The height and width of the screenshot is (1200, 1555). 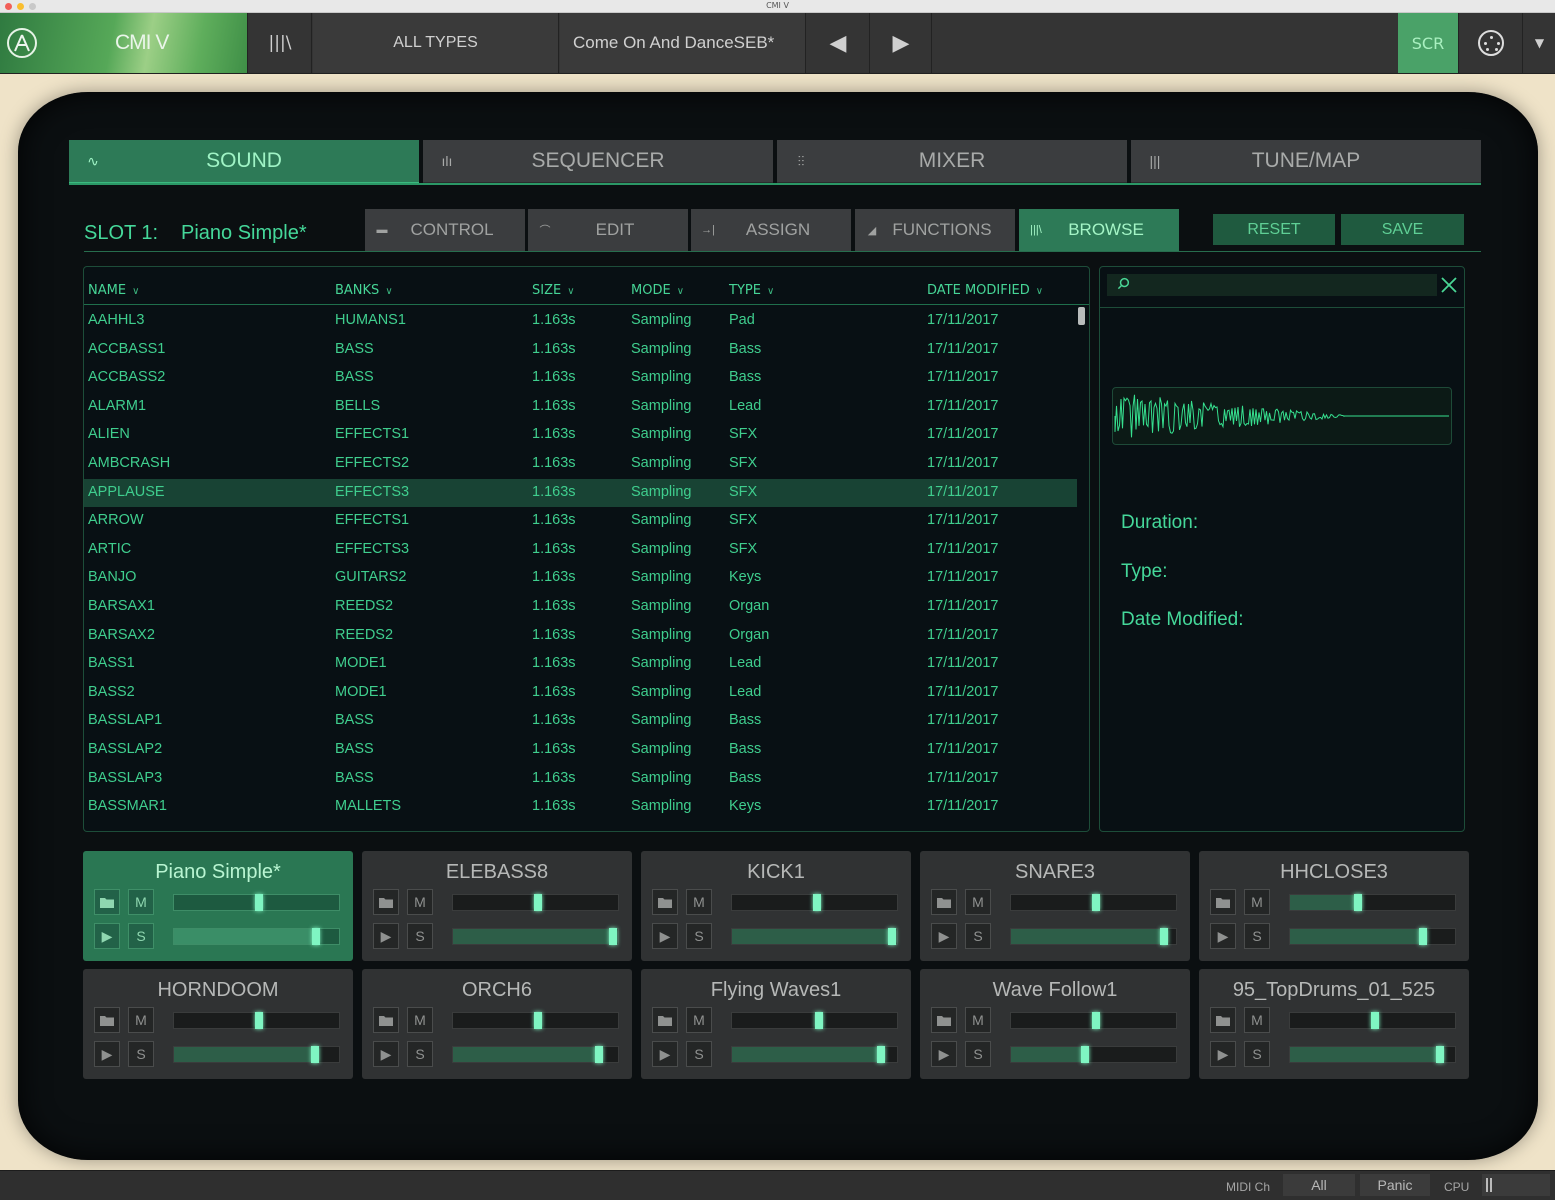 What do you see at coordinates (952, 162) in the screenshot?
I see `tab-mixer: ⫶⫶ MIXER` at bounding box center [952, 162].